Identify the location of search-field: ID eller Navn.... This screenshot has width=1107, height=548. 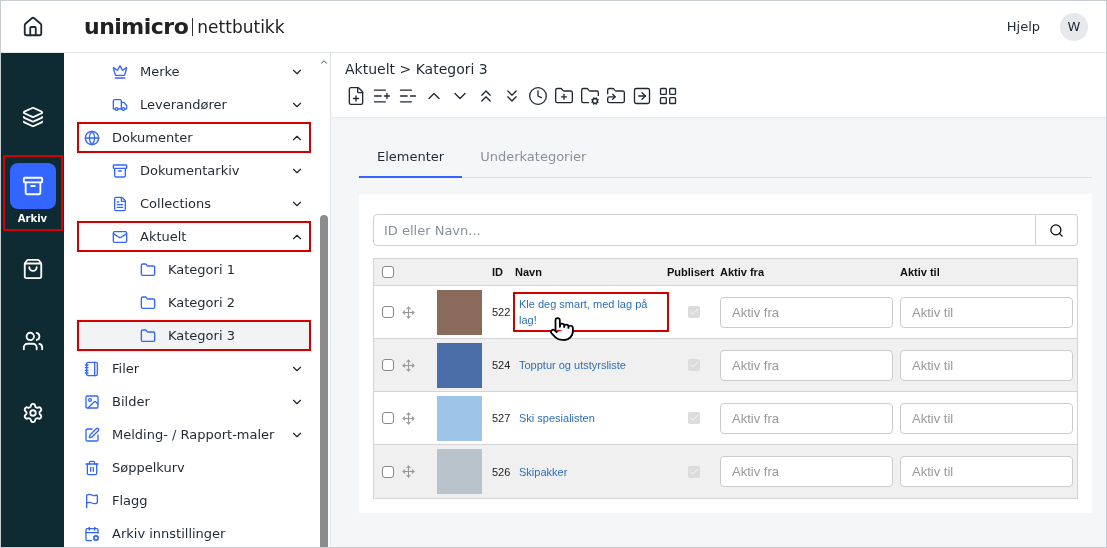
(704, 230).